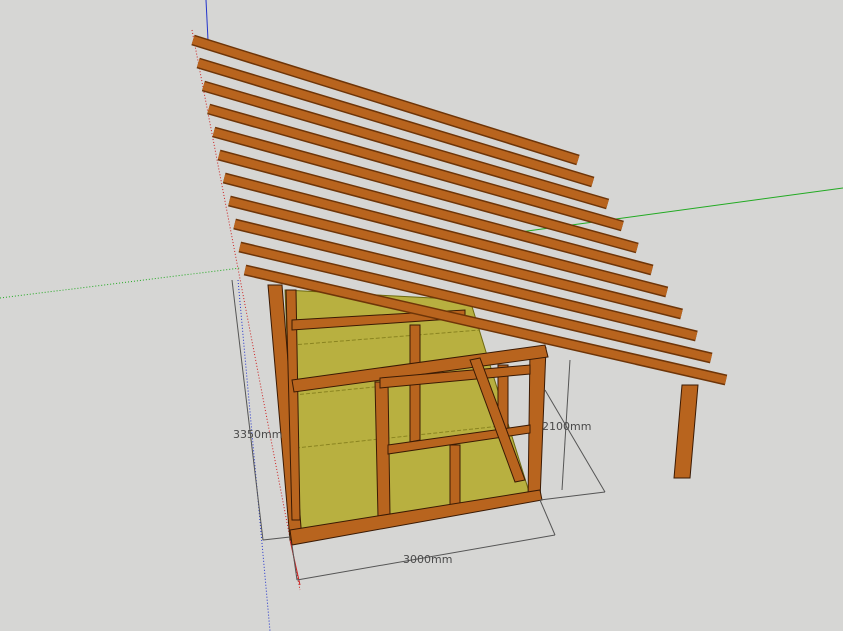 This screenshot has height=631, width=843. Describe the element at coordinates (566, 426) in the screenshot. I see `dimension-front-height-label: 2100mm` at that location.